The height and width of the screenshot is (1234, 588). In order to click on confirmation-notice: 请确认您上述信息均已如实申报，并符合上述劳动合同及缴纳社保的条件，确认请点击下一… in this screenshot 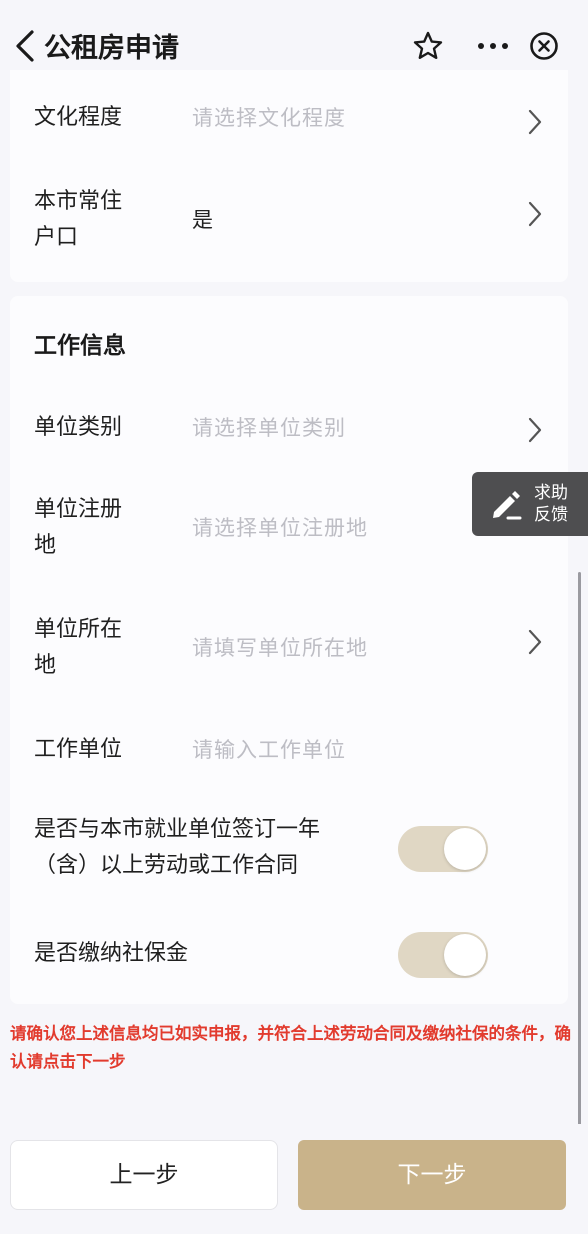, I will do `click(290, 1047)`.